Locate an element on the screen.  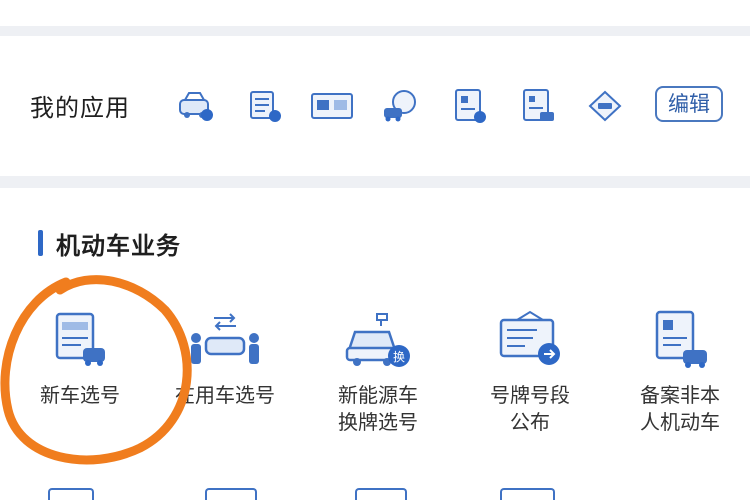
section-title: 机动车业务 is located at coordinates (118, 246).